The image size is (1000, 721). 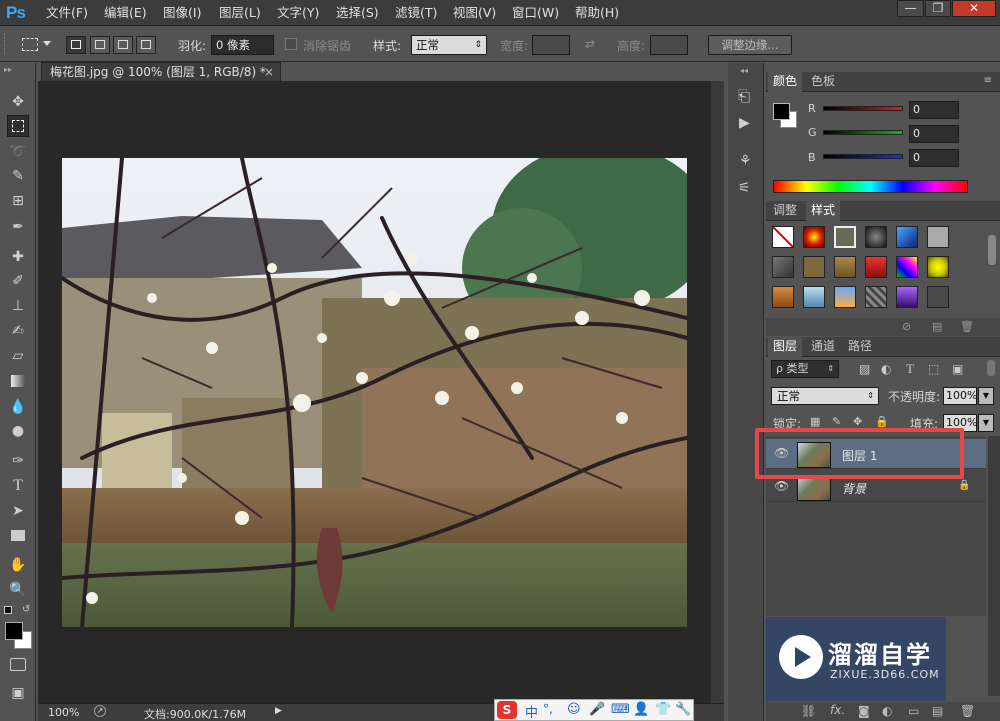 I want to click on tab-adjustments: 调整, so click(x=785, y=211).